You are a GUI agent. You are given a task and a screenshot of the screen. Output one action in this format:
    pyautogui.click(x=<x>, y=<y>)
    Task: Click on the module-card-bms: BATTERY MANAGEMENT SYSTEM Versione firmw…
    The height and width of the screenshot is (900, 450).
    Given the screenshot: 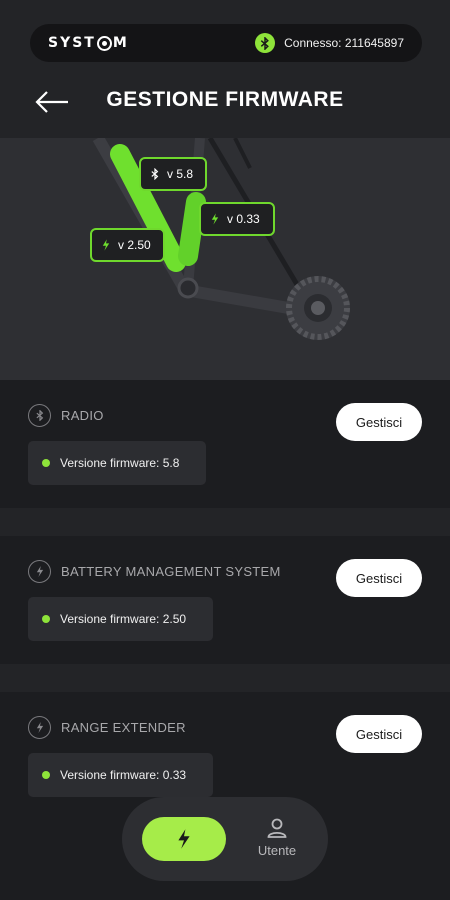 What is the action you would take?
    pyautogui.click(x=225, y=600)
    